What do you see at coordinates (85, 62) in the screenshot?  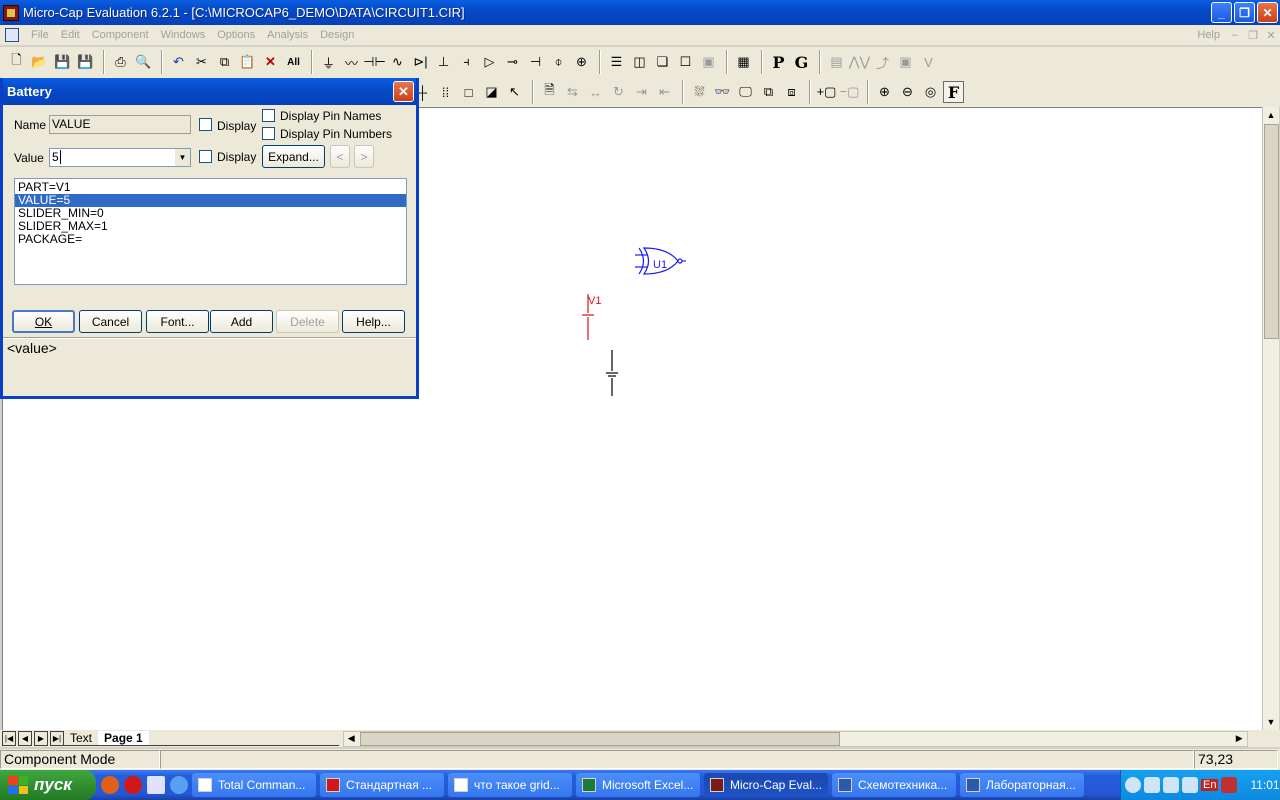 I see `save-all-icon: 💾` at bounding box center [85, 62].